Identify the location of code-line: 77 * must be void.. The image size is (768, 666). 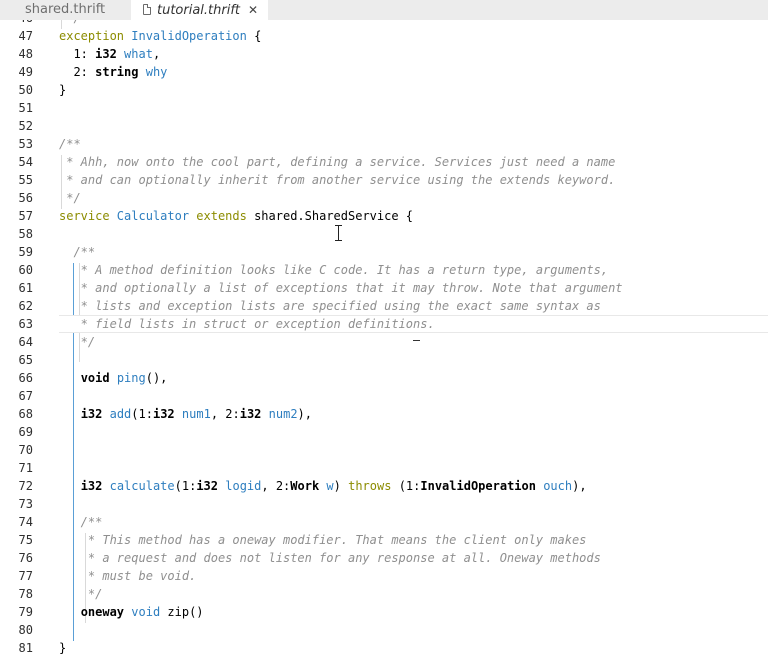
(384, 576).